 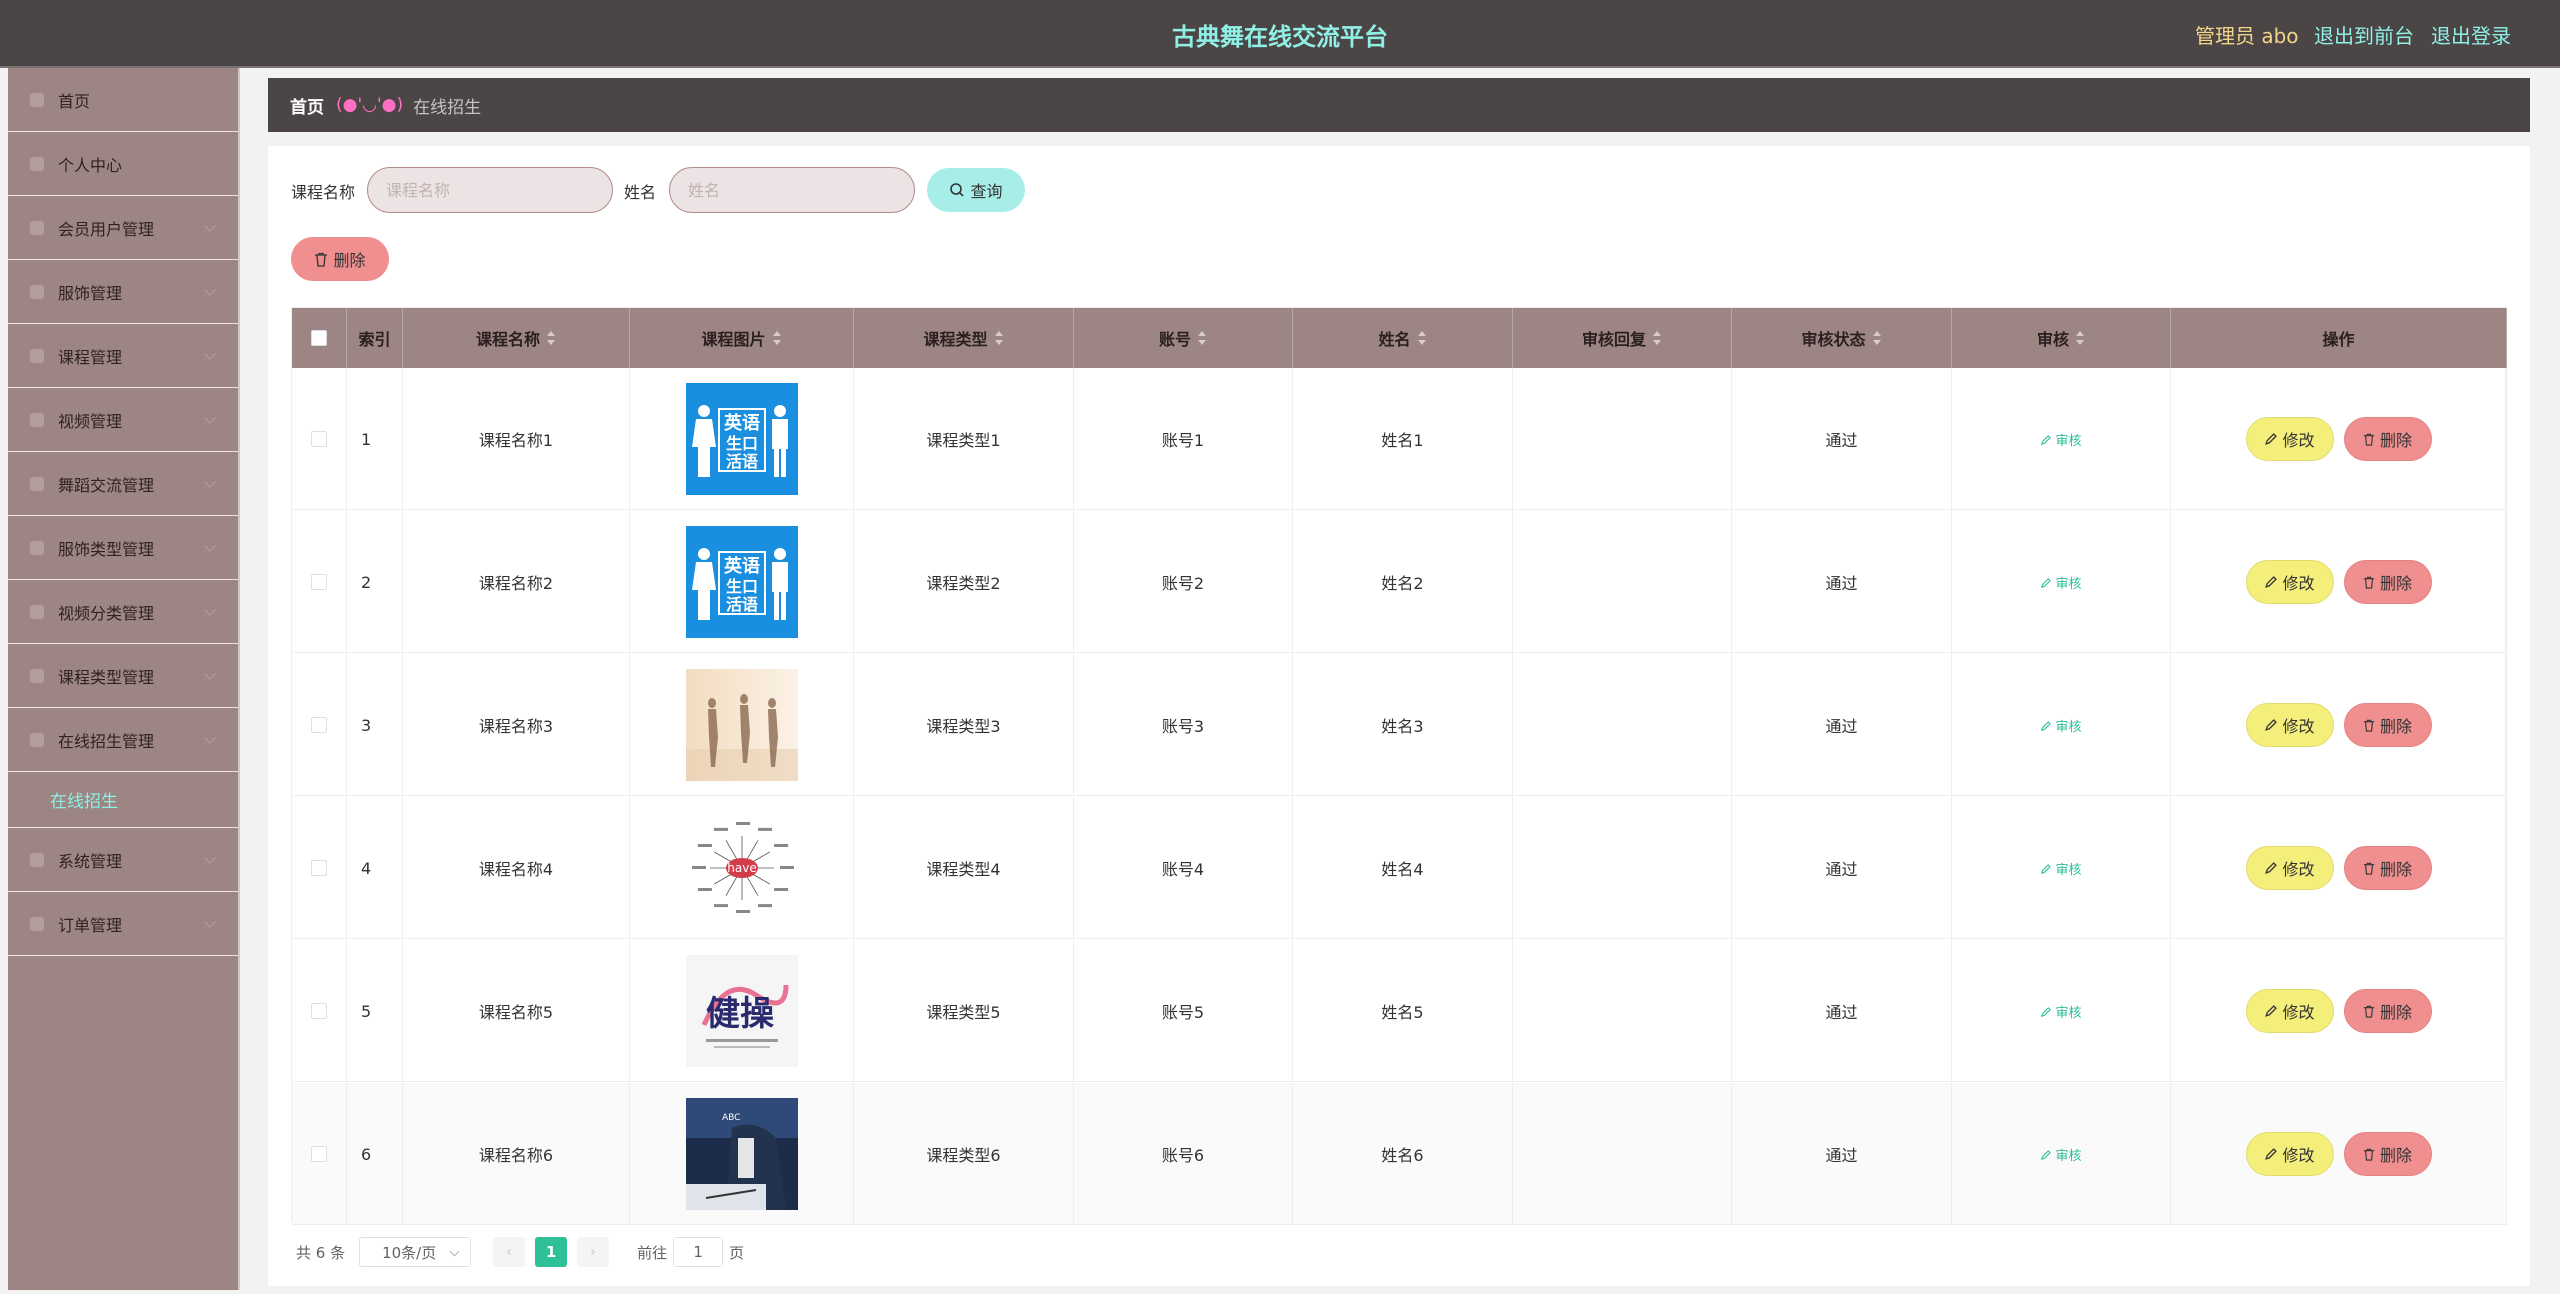 I want to click on sidebar-item-sidebar.items_after1: 订单管理, so click(x=123, y=924).